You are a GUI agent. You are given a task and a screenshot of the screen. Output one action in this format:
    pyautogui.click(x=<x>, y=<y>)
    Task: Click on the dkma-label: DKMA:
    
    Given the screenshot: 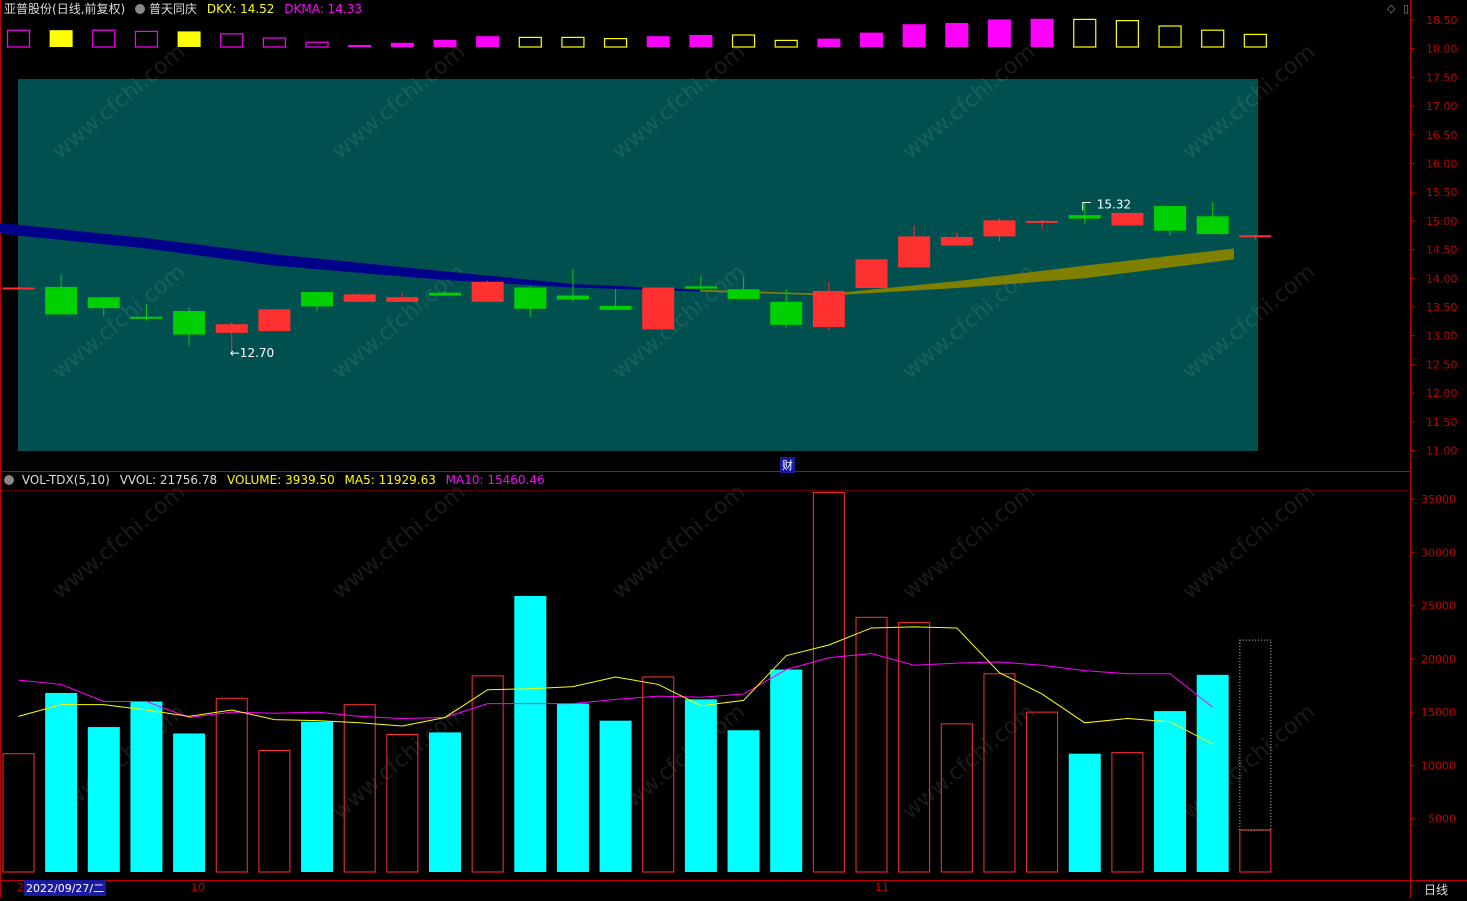 What is the action you would take?
    pyautogui.click(x=304, y=9)
    